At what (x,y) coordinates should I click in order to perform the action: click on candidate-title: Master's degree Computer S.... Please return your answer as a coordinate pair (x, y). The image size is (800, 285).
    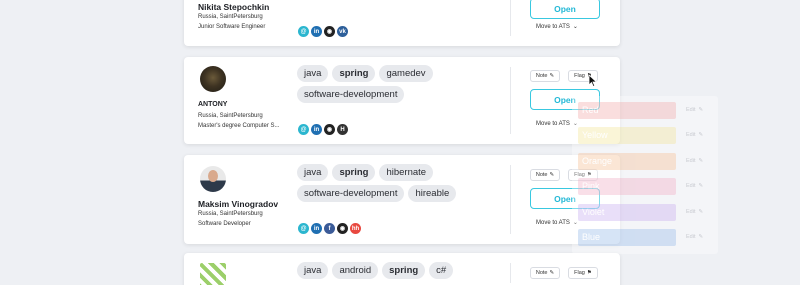
    Looking at the image, I should click on (239, 125).